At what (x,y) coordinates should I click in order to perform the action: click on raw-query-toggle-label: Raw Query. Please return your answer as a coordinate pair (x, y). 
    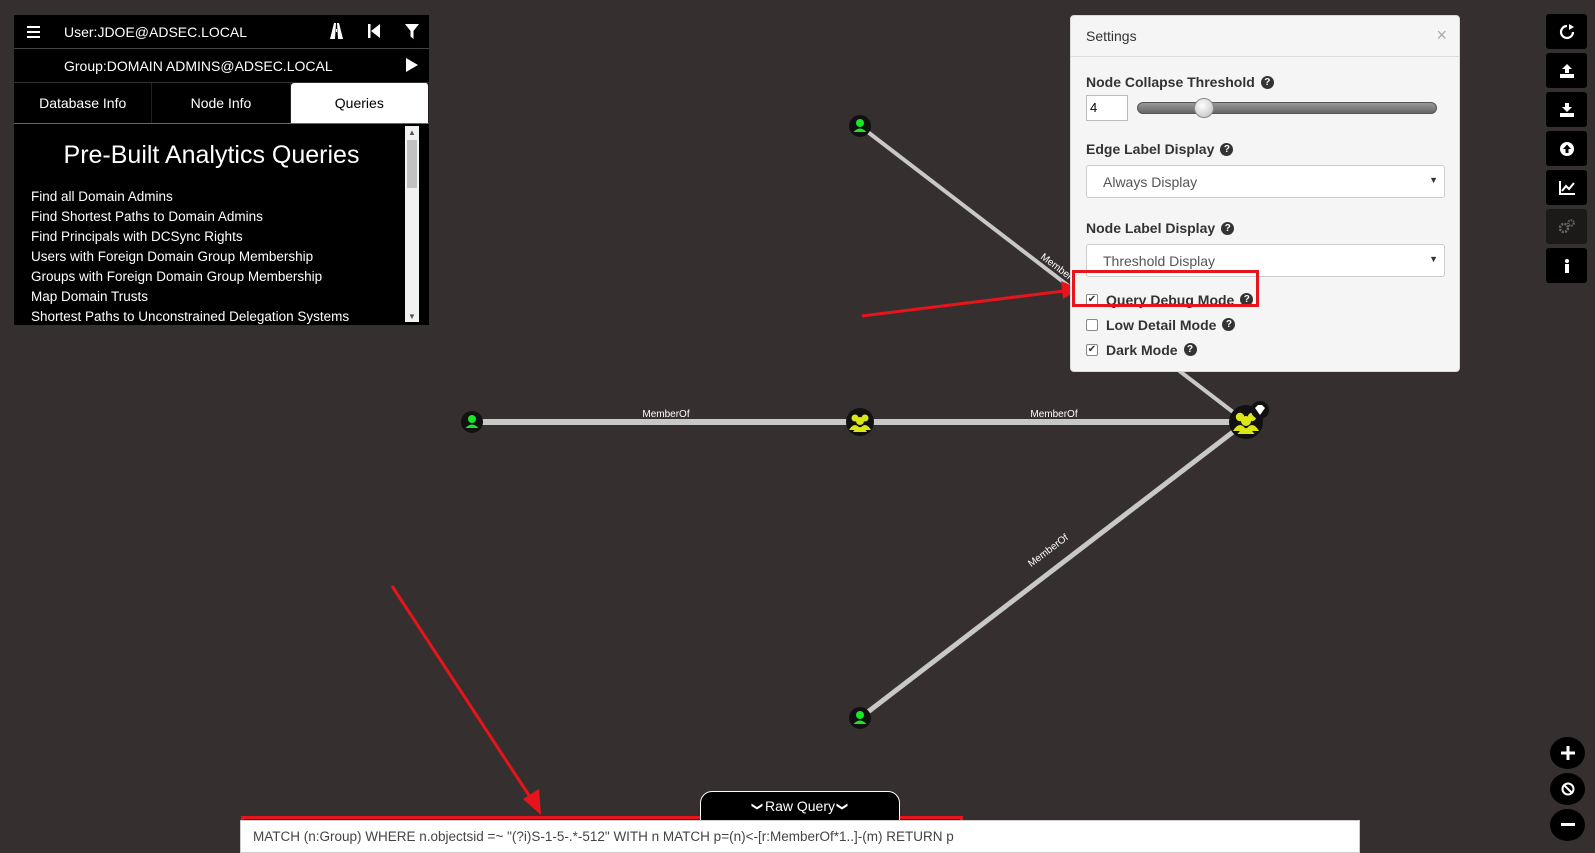
    Looking at the image, I should click on (800, 806).